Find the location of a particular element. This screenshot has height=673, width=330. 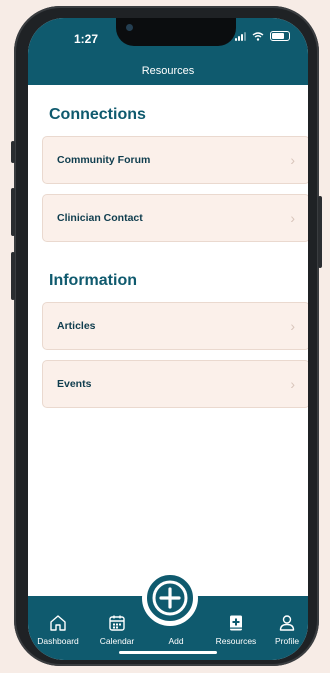

add-button is located at coordinates (170, 598).